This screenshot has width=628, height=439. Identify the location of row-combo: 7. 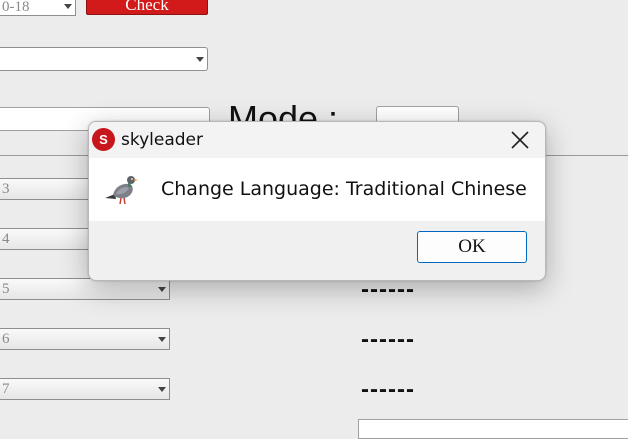
(85, 389).